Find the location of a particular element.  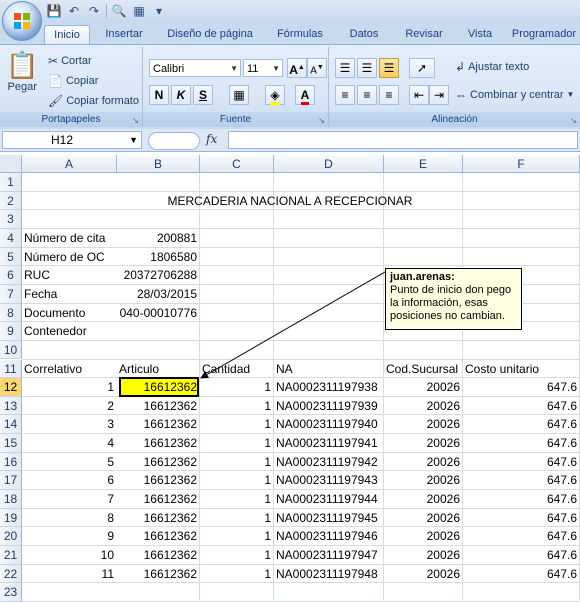

column-header-e: E is located at coordinates (423, 164).